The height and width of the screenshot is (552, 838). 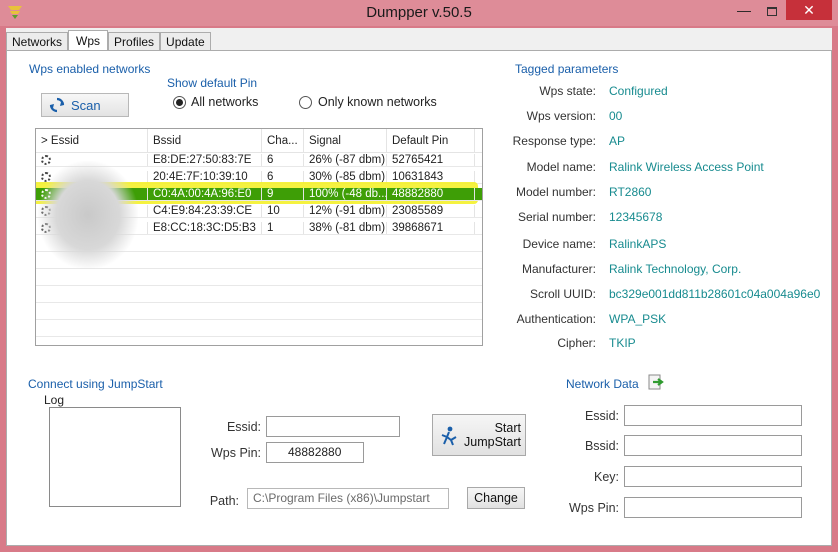 What do you see at coordinates (224, 501) in the screenshot?
I see `path-label: Path:` at bounding box center [224, 501].